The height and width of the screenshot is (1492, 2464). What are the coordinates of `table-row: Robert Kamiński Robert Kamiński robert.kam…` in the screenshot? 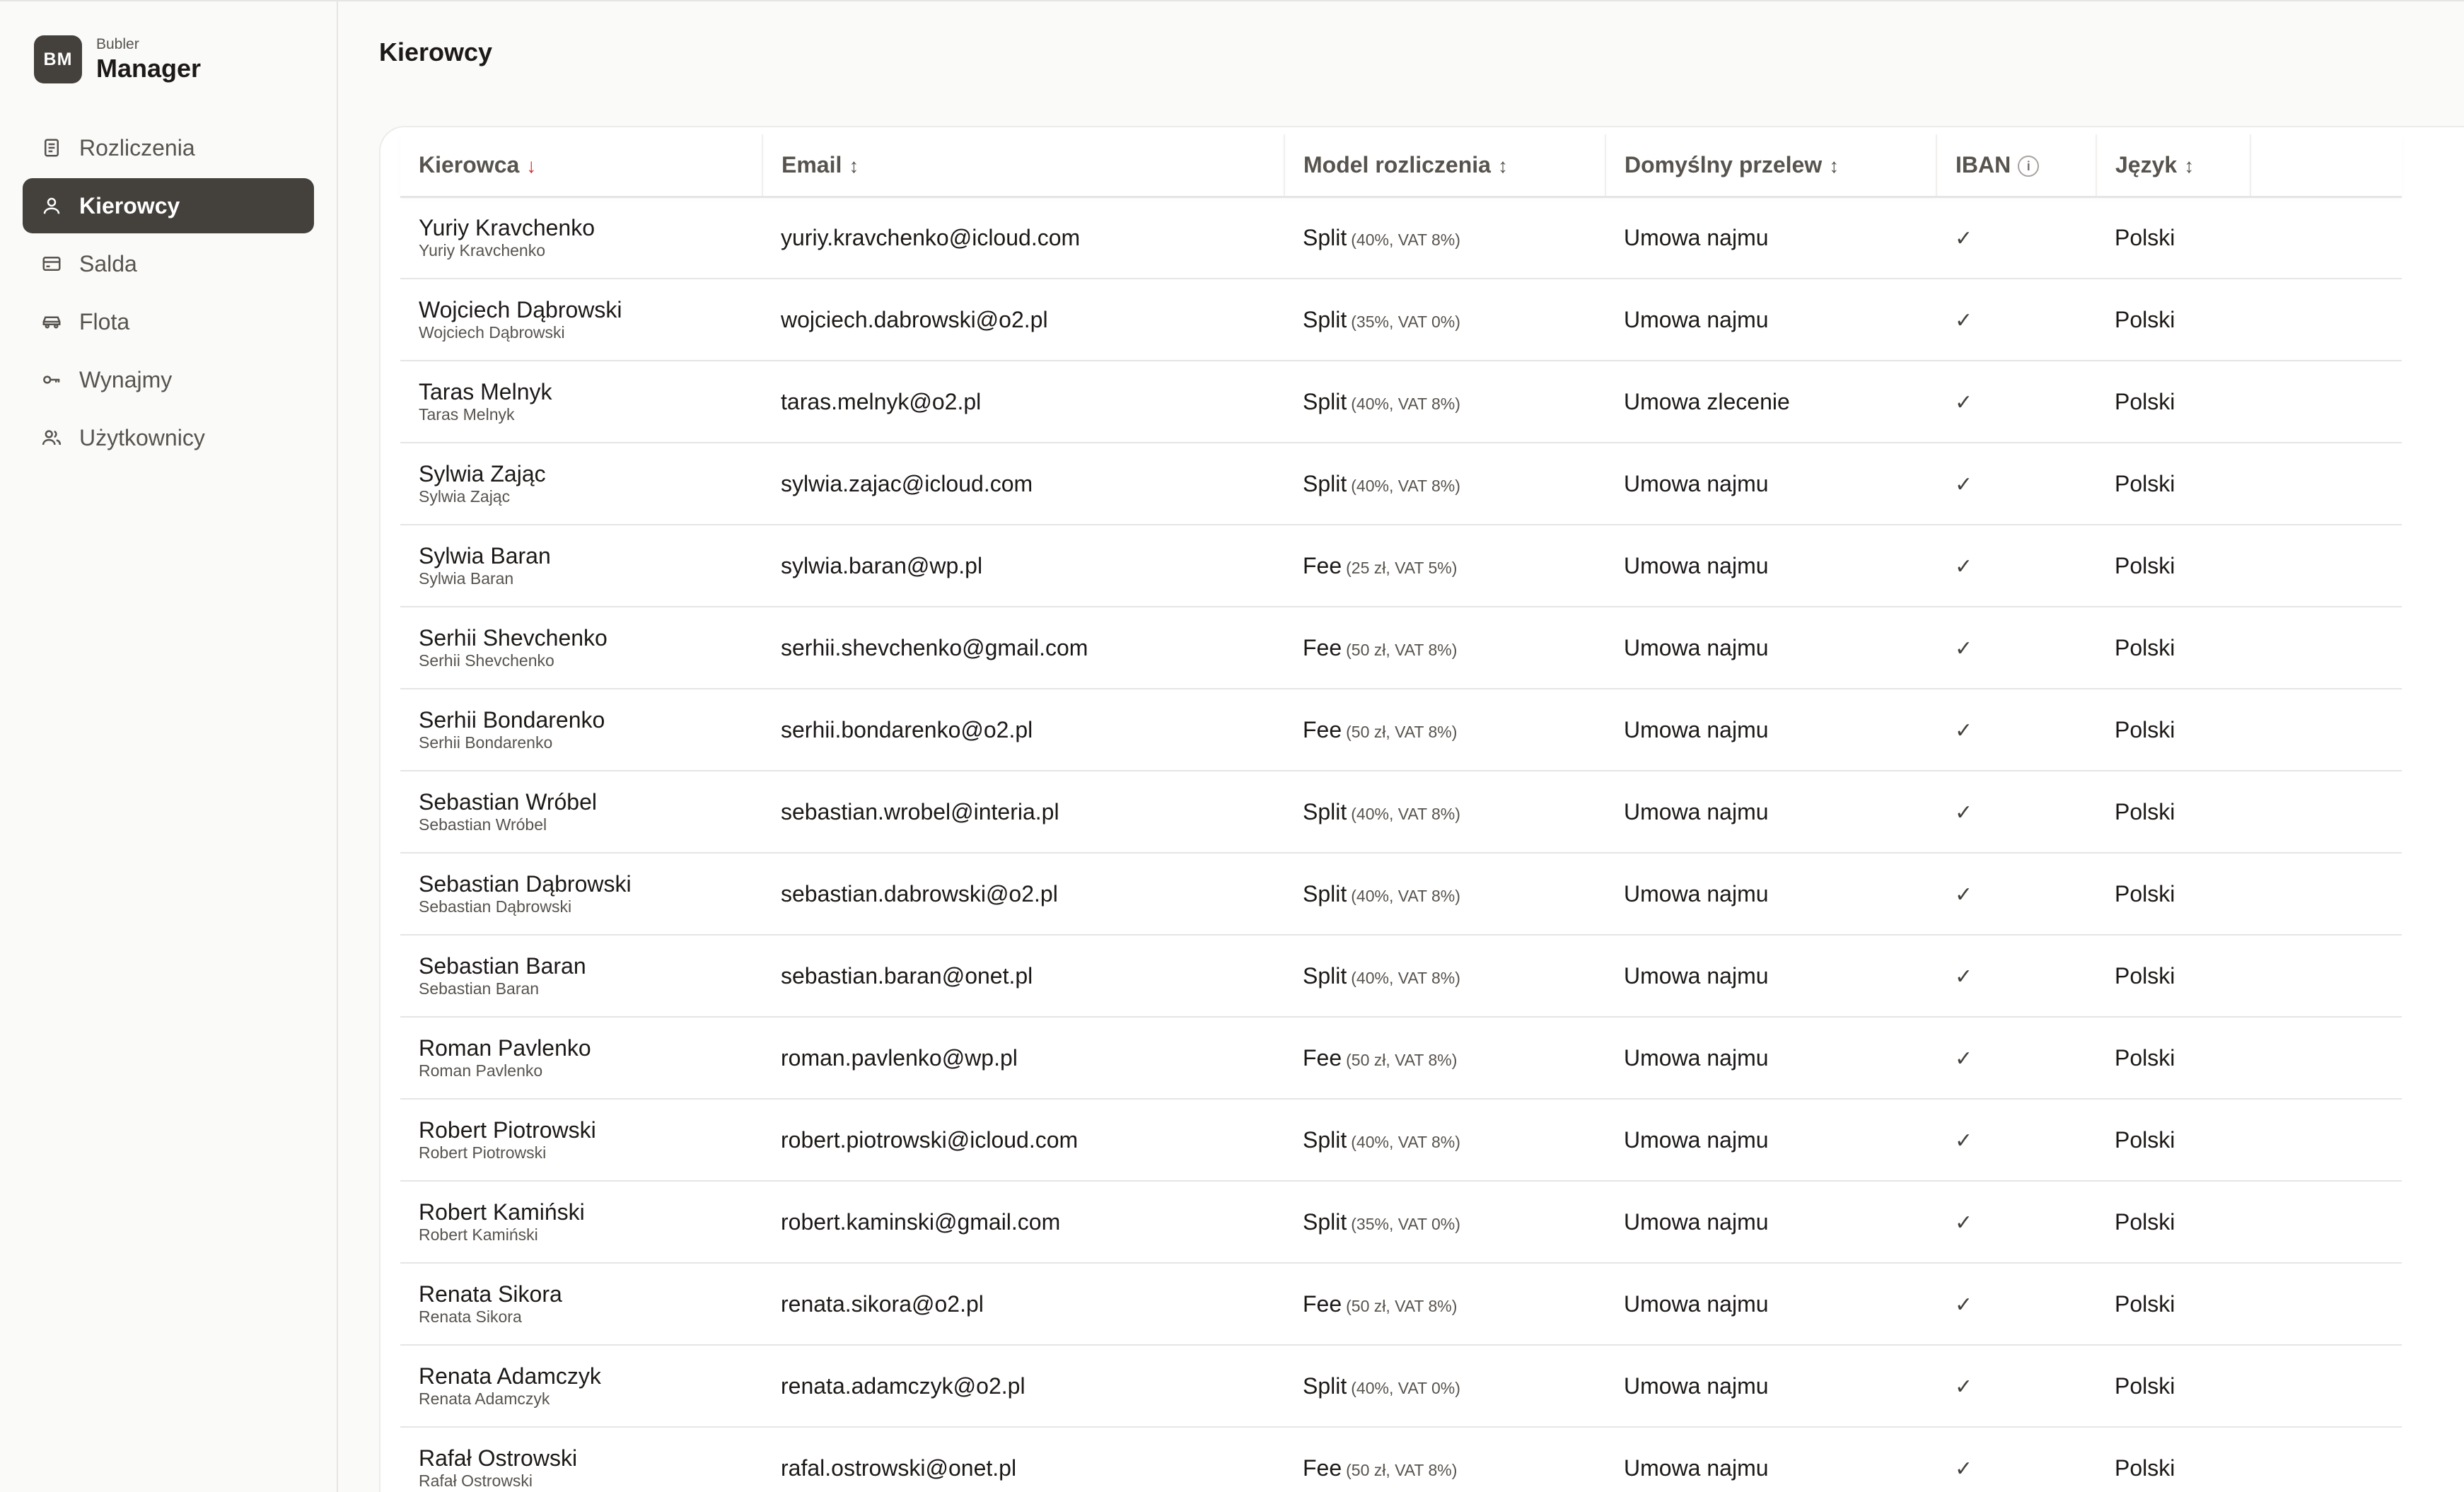 It's located at (1401, 1222).